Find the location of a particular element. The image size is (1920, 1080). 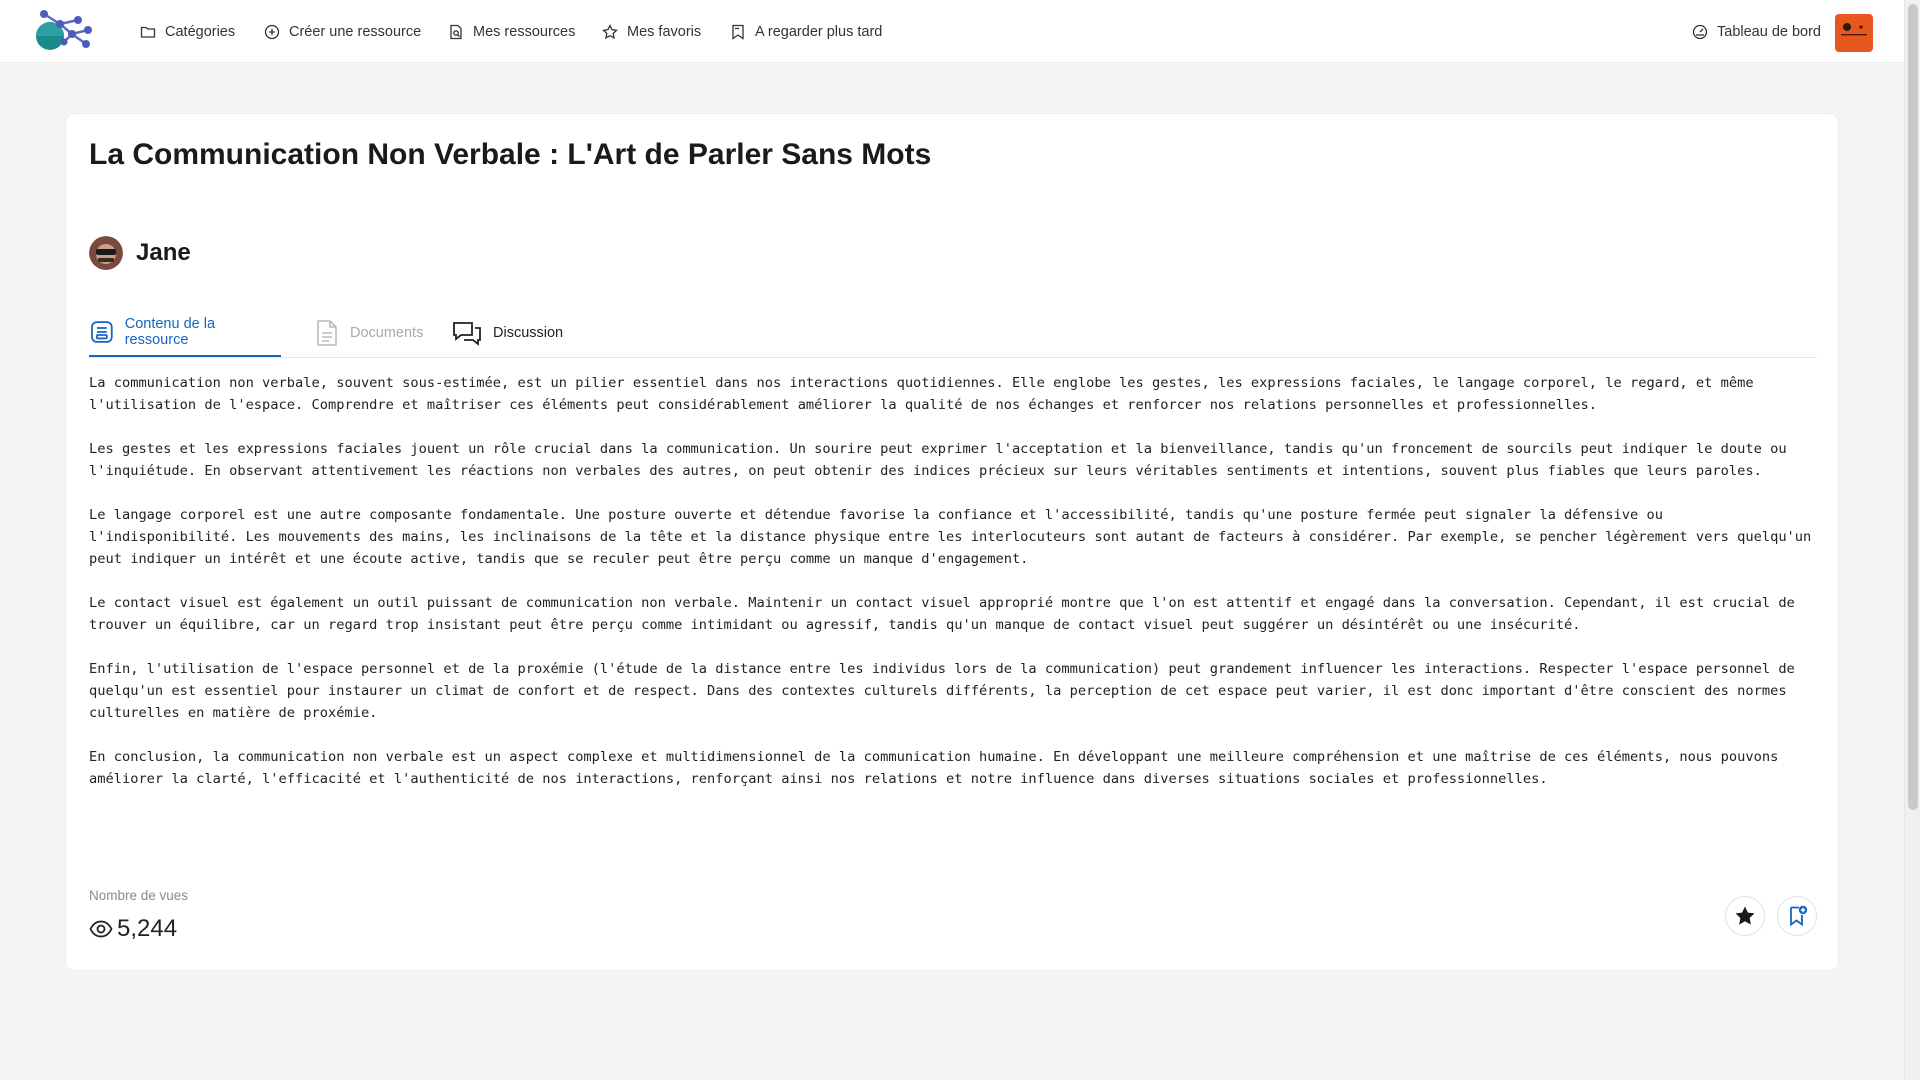

nav-item-dashboard: Tableau de bord is located at coordinates (1756, 32).